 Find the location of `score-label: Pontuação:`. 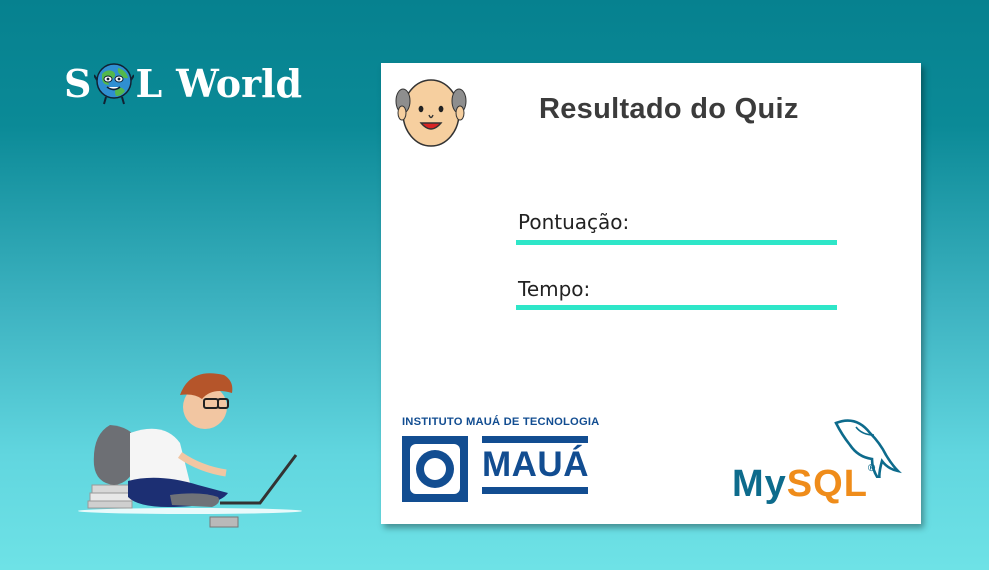

score-label: Pontuação: is located at coordinates (574, 222).